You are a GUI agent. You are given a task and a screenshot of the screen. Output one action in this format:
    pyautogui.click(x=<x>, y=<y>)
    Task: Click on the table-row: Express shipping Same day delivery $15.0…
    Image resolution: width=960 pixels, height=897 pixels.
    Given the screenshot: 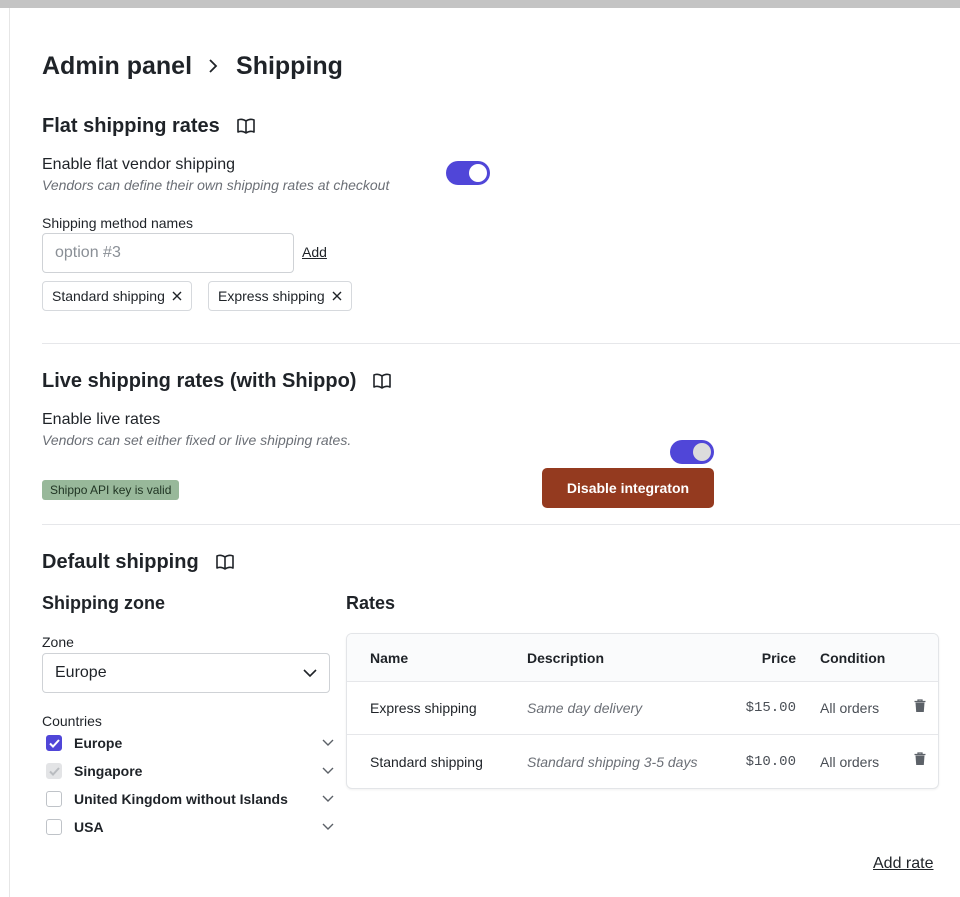 What is the action you would take?
    pyautogui.click(x=642, y=708)
    